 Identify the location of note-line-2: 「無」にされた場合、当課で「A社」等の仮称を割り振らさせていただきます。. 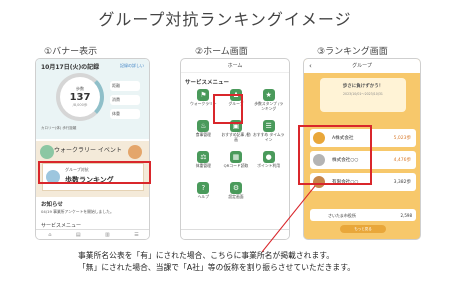
(216, 267).